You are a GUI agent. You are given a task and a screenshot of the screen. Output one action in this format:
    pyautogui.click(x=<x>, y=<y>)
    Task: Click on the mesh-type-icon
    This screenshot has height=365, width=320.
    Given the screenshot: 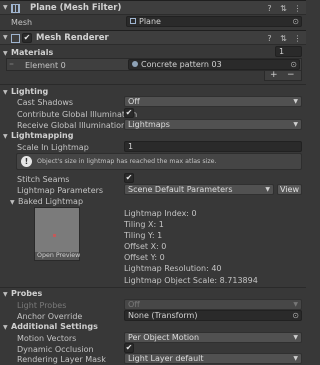 What is the action you would take?
    pyautogui.click(x=133, y=21)
    